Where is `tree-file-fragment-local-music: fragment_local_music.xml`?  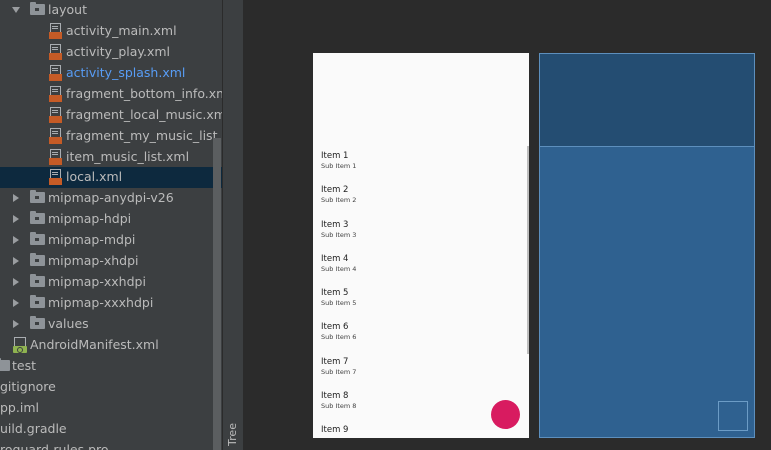
tree-file-fragment-local-music: fragment_local_music.xml is located at coordinates (111, 115).